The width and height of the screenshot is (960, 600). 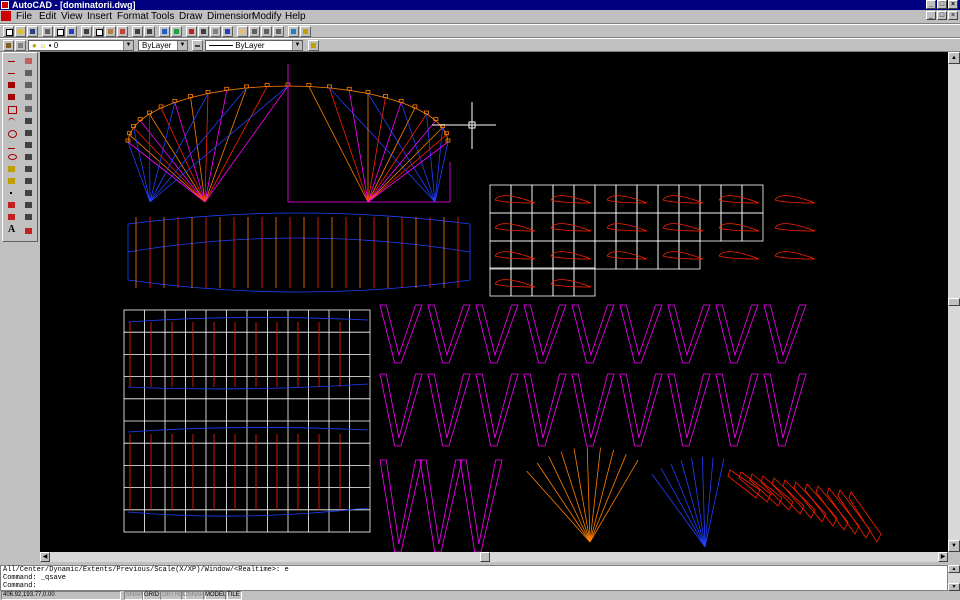 What do you see at coordinates (954, 578) in the screenshot?
I see `command-scrollbar: ▲ ▼` at bounding box center [954, 578].